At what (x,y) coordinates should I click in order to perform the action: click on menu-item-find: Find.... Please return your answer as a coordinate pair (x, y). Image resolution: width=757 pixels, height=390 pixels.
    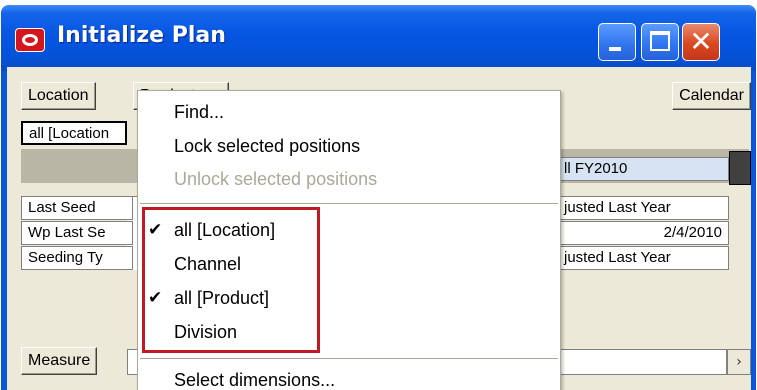
    Looking at the image, I should click on (199, 112).